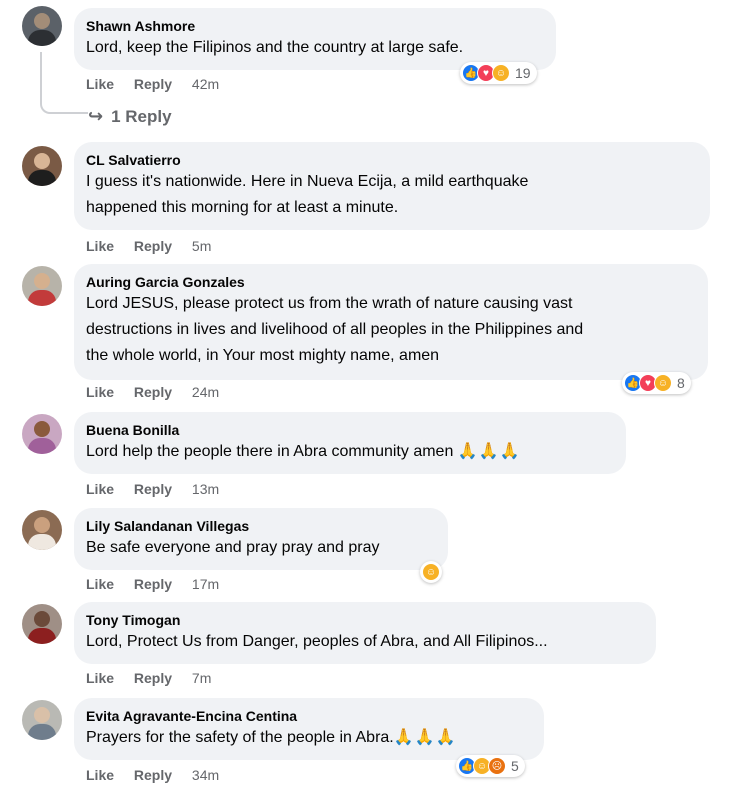 This screenshot has height=785, width=750. I want to click on reaction-count: 5, so click(515, 766).